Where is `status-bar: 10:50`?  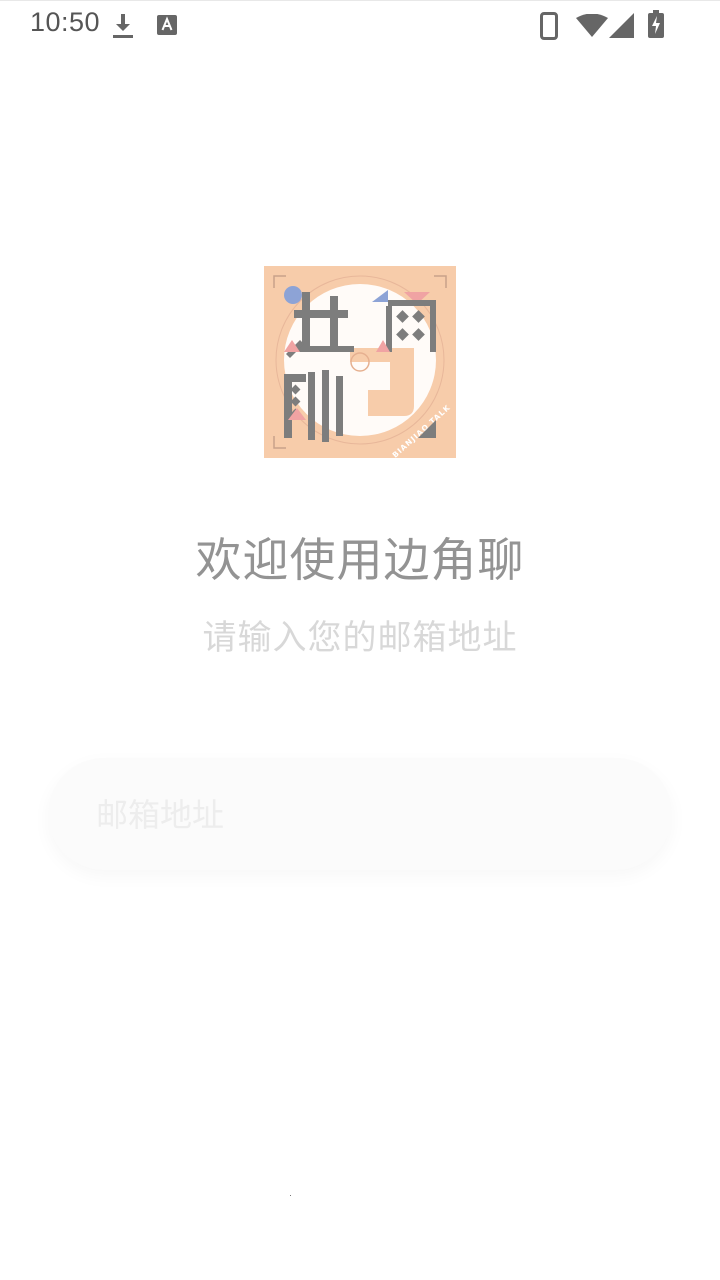 status-bar: 10:50 is located at coordinates (360, 24).